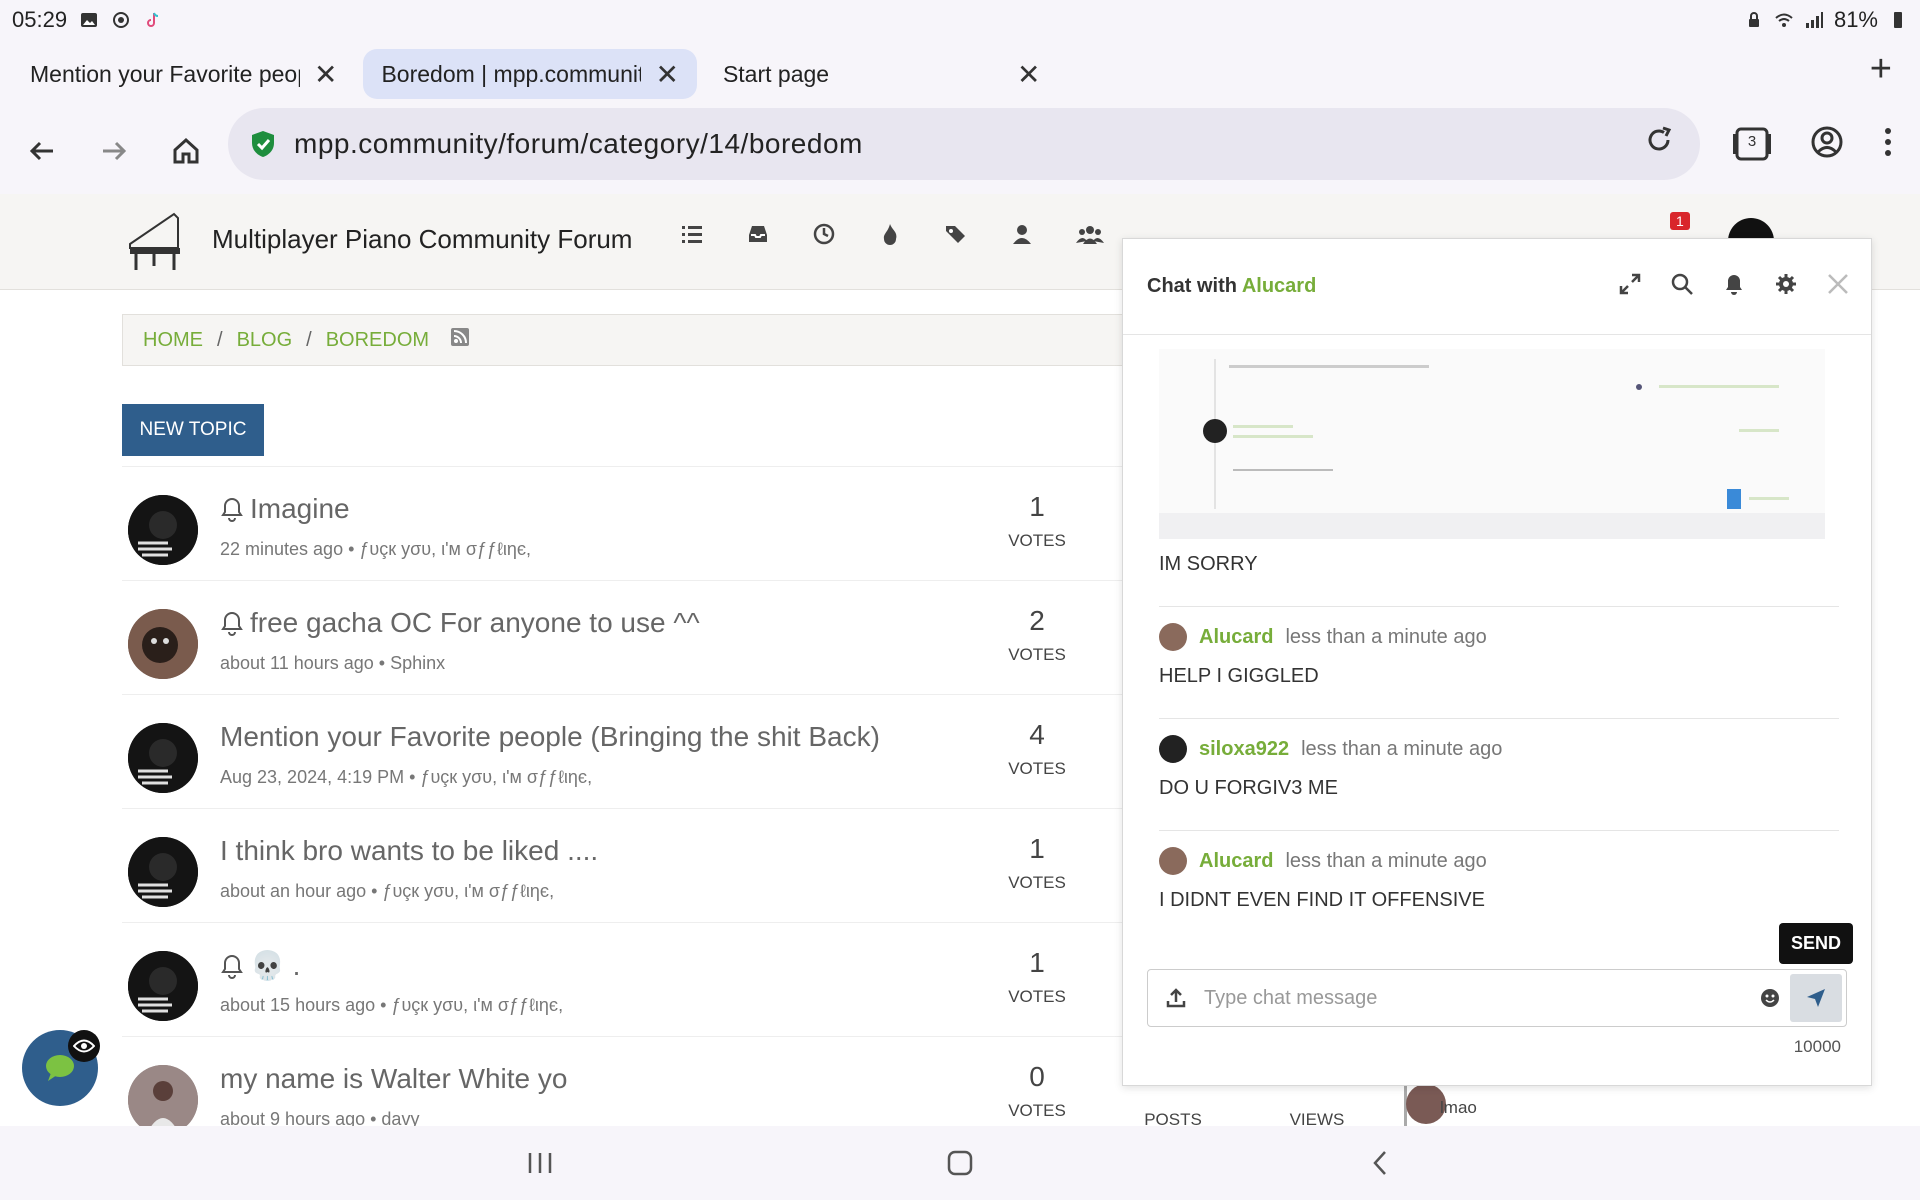  I want to click on chat-title-prefix: Chat with, so click(1192, 286).